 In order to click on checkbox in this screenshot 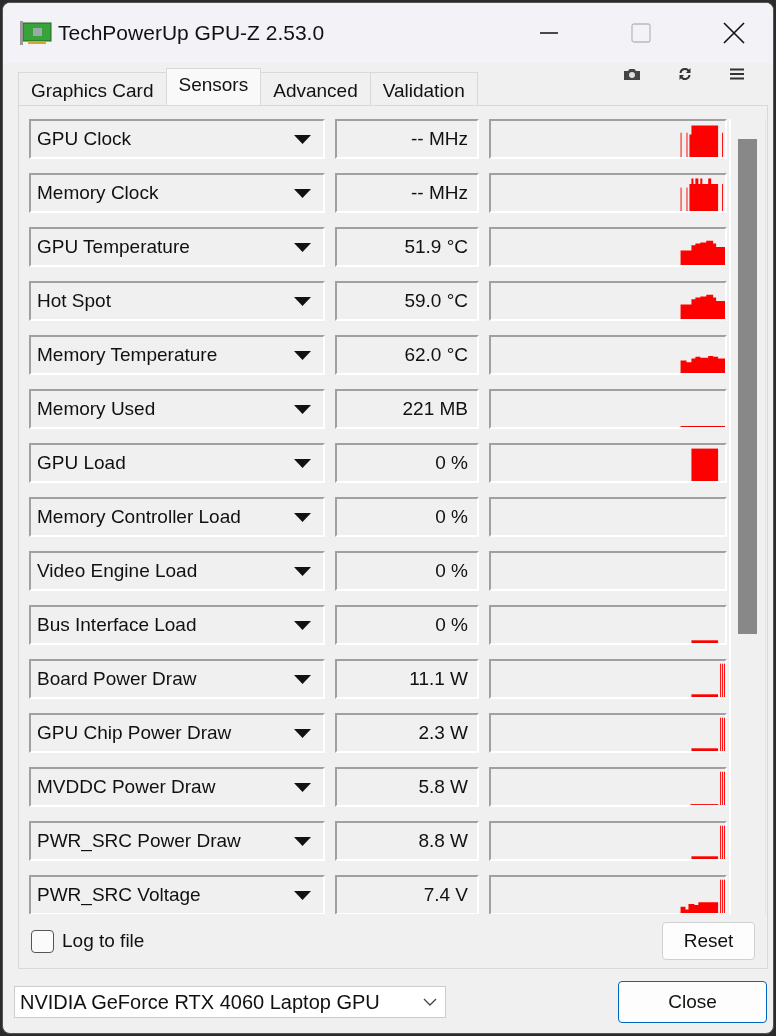, I will do `click(42, 941)`.